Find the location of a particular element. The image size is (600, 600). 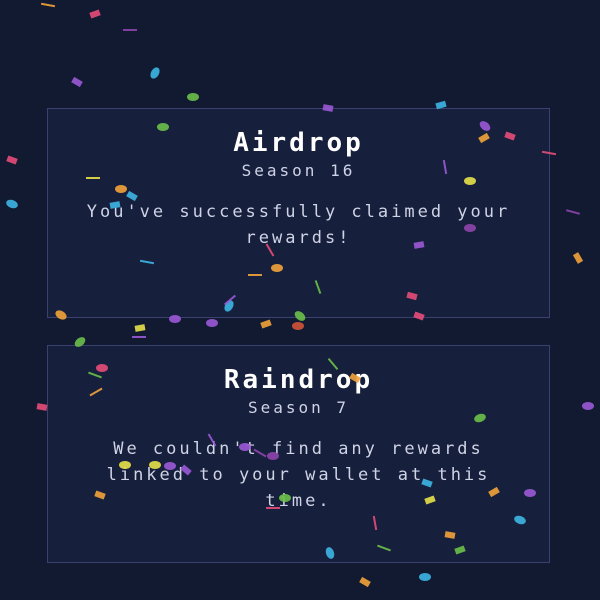

card-season: Season 7 is located at coordinates (298, 407).